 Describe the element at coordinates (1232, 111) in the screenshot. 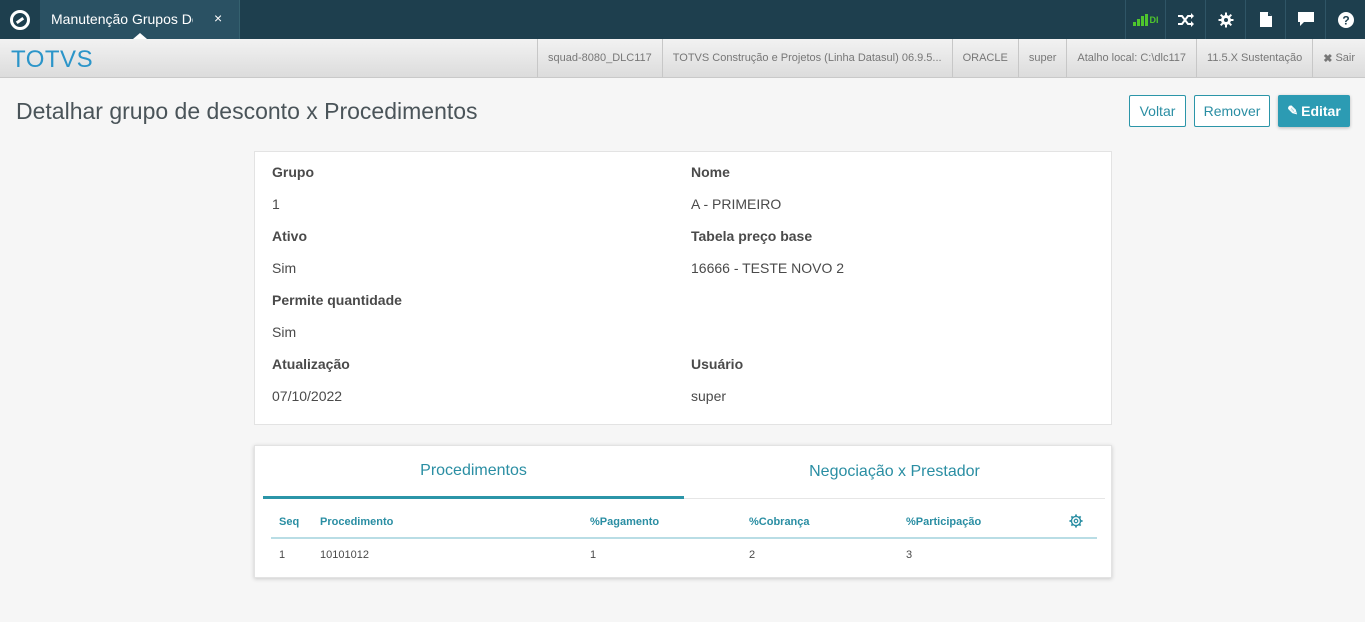

I see `remove-button: Remover` at that location.